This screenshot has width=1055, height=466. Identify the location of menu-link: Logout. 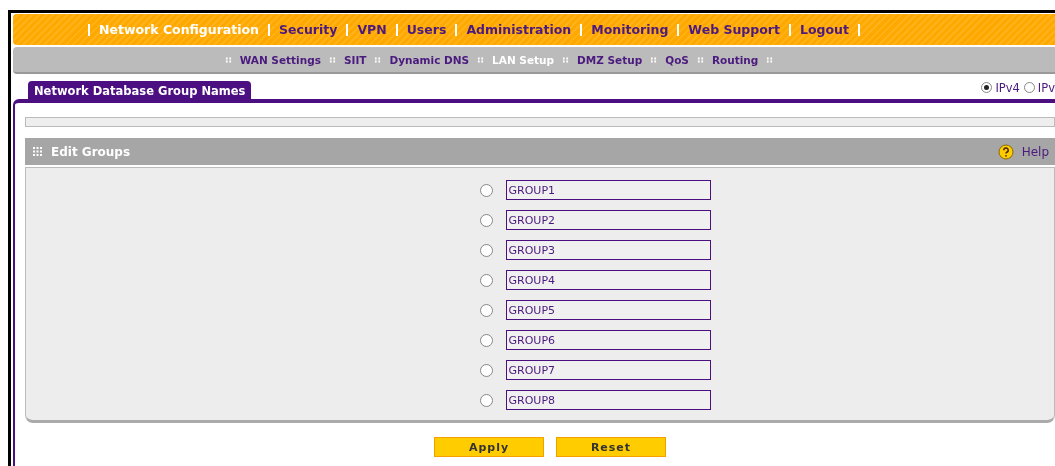
(824, 29).